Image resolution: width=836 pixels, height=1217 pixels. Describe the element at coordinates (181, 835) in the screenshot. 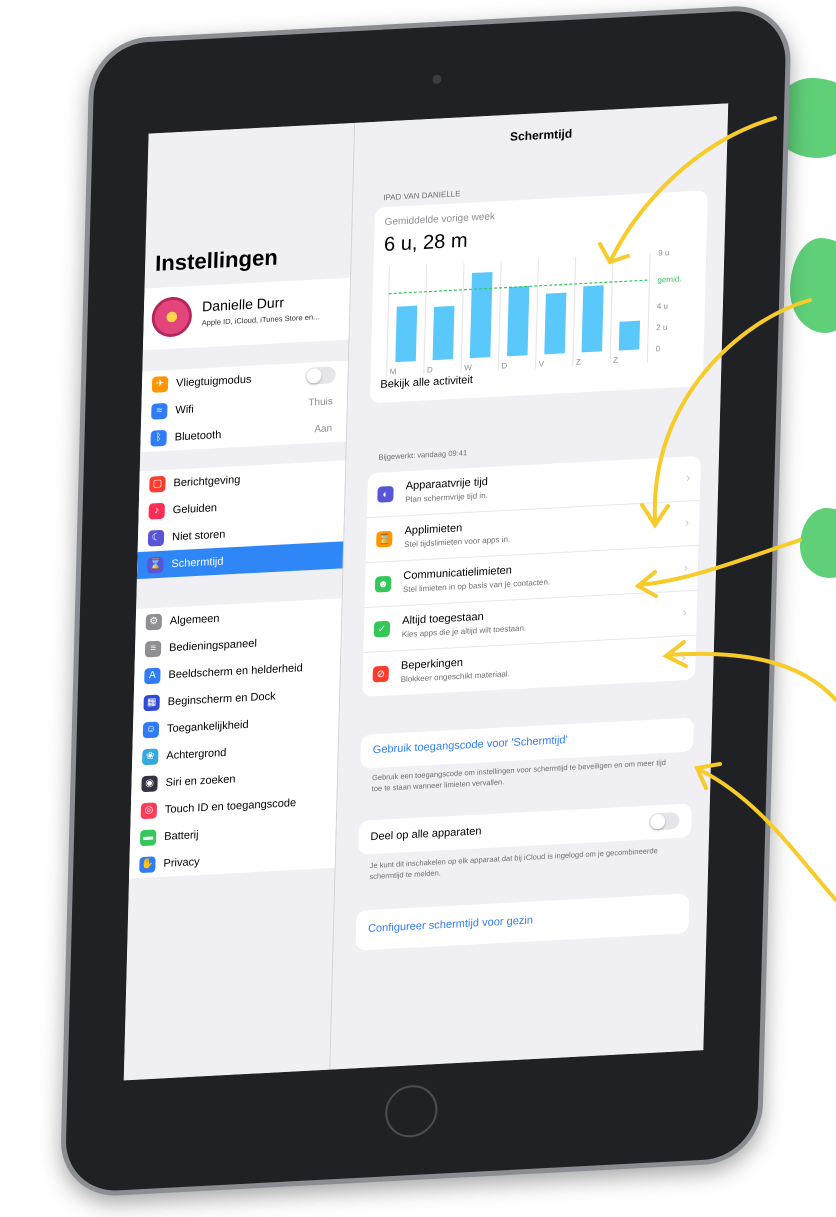

I see `sidebar-item-label: Batterij` at that location.